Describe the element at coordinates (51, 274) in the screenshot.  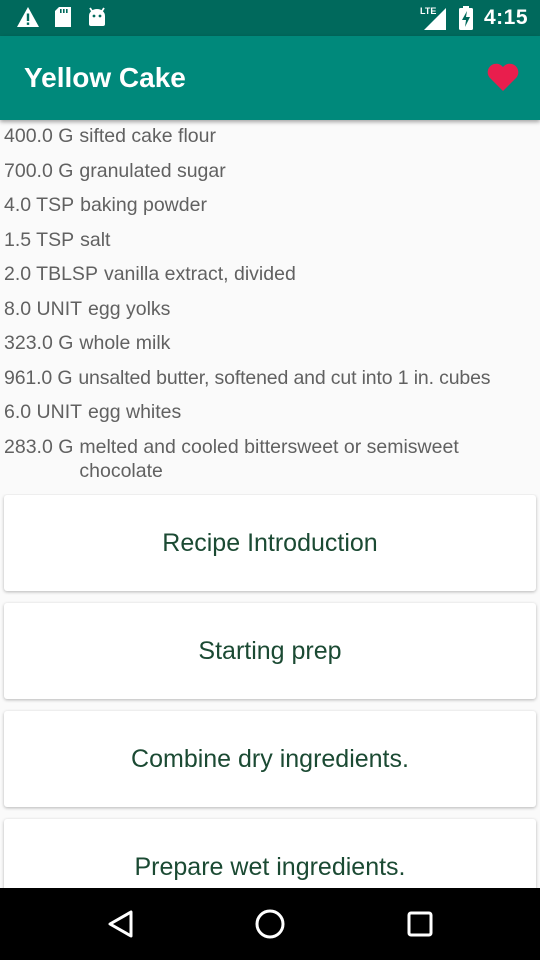
I see `ingredient-quantity: 2.0 TBLSP` at that location.